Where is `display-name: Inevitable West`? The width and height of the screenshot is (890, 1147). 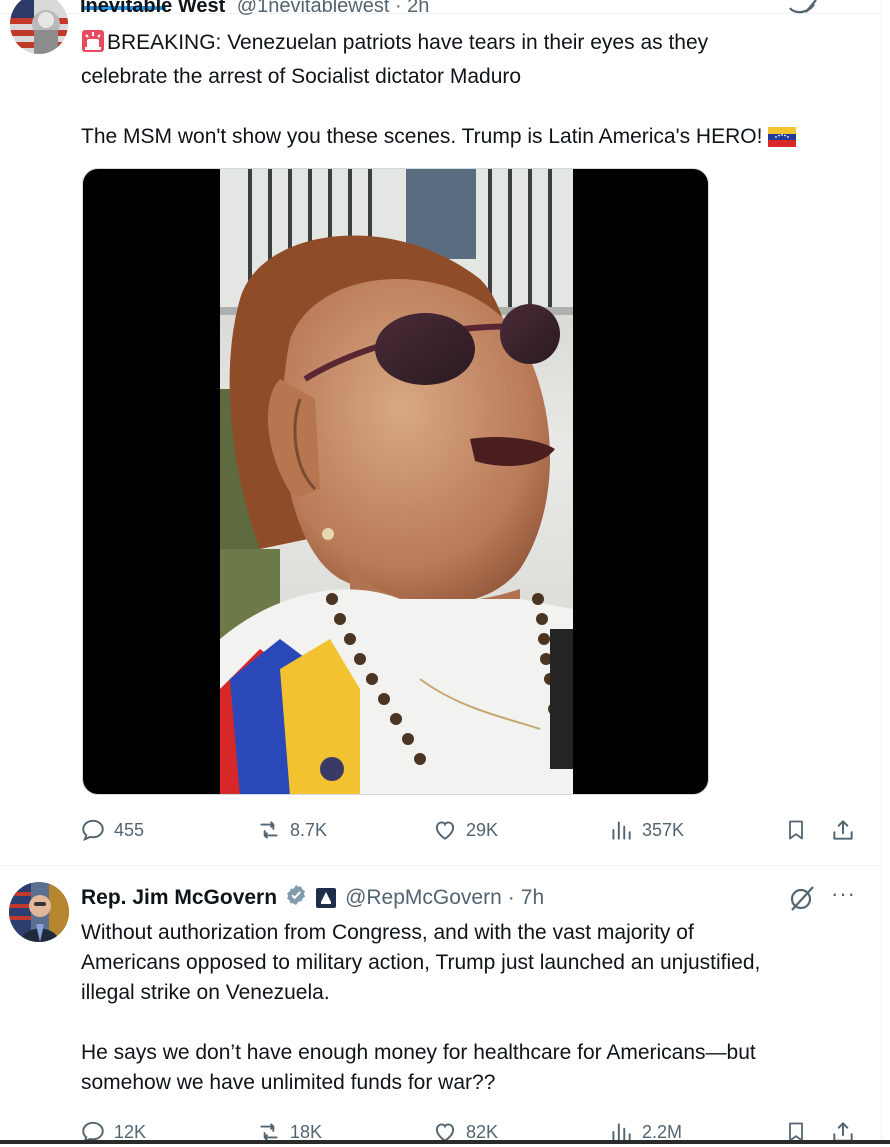
display-name: Inevitable West is located at coordinates (152, 8).